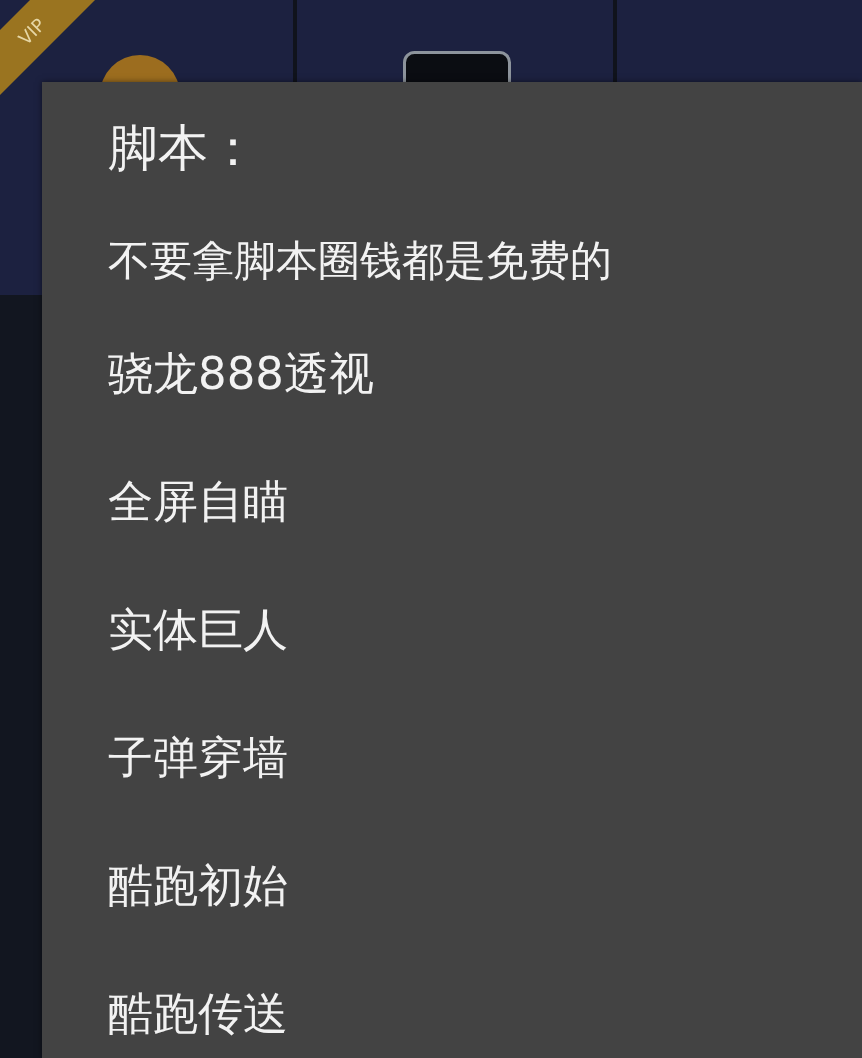 The image size is (862, 1058). Describe the element at coordinates (198, 502) in the screenshot. I see `menu-item: 全屏自瞄` at that location.